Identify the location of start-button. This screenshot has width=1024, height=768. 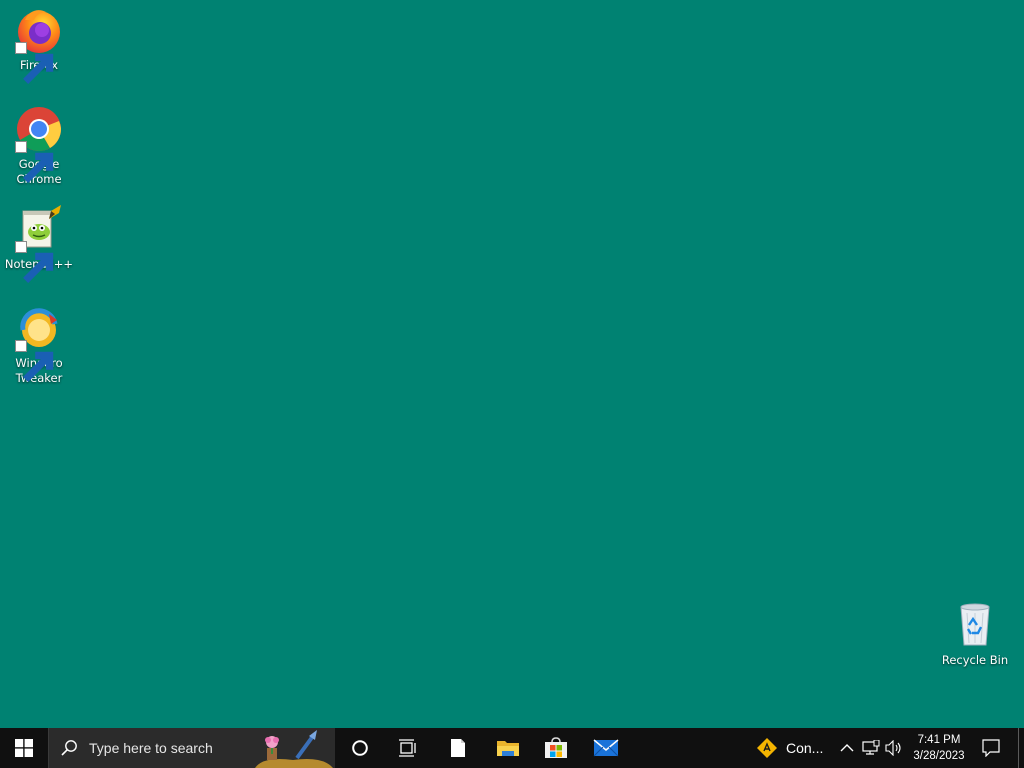
(24, 748).